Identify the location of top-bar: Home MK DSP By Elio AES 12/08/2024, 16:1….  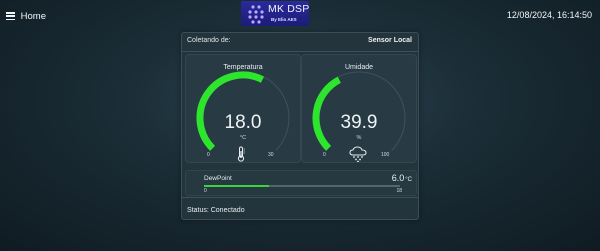
(300, 15).